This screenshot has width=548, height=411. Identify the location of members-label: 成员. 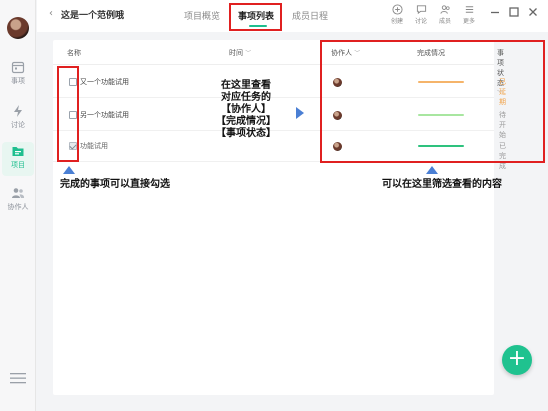
(444, 21).